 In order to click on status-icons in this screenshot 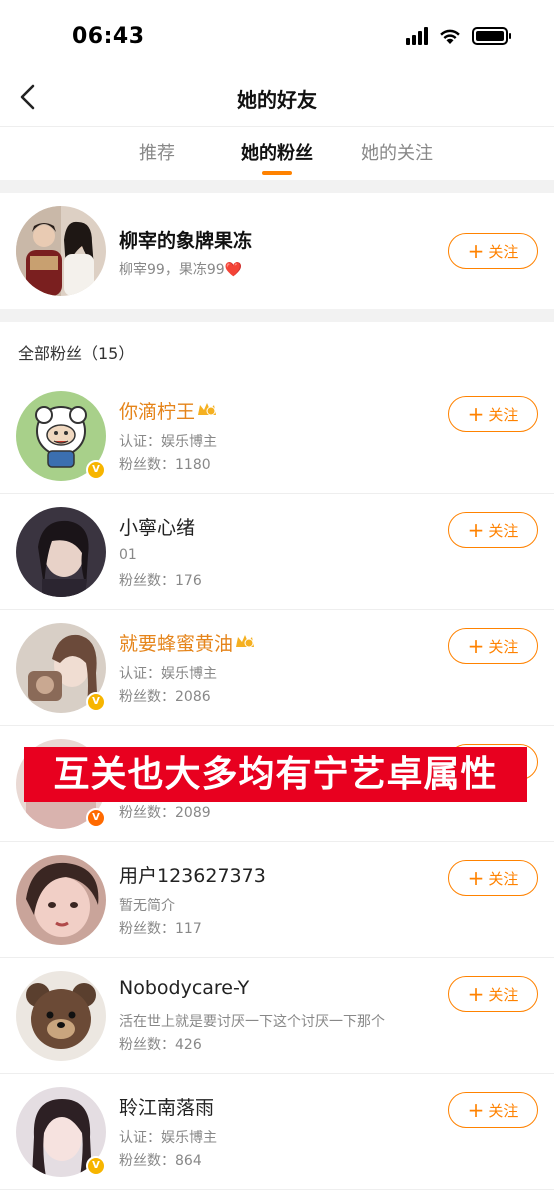, I will do `click(458, 36)`.